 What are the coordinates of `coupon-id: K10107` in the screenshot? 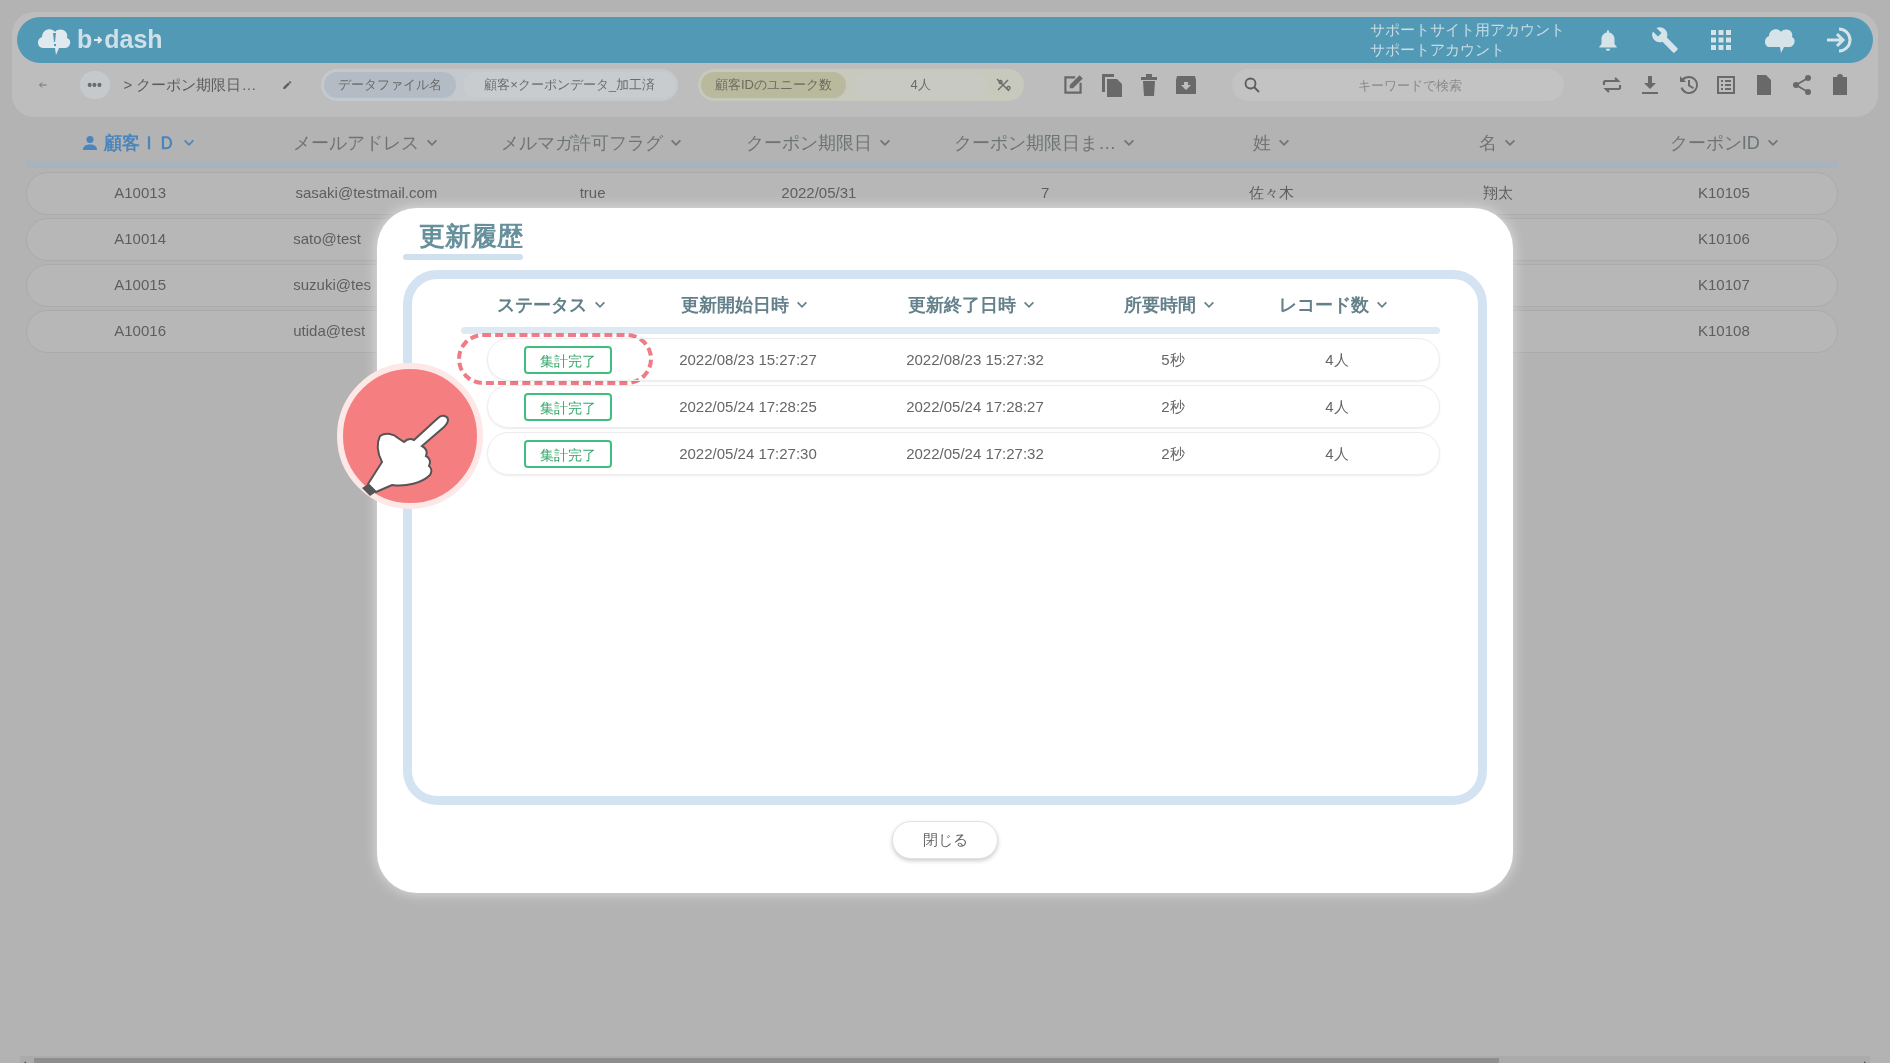 It's located at (1724, 285).